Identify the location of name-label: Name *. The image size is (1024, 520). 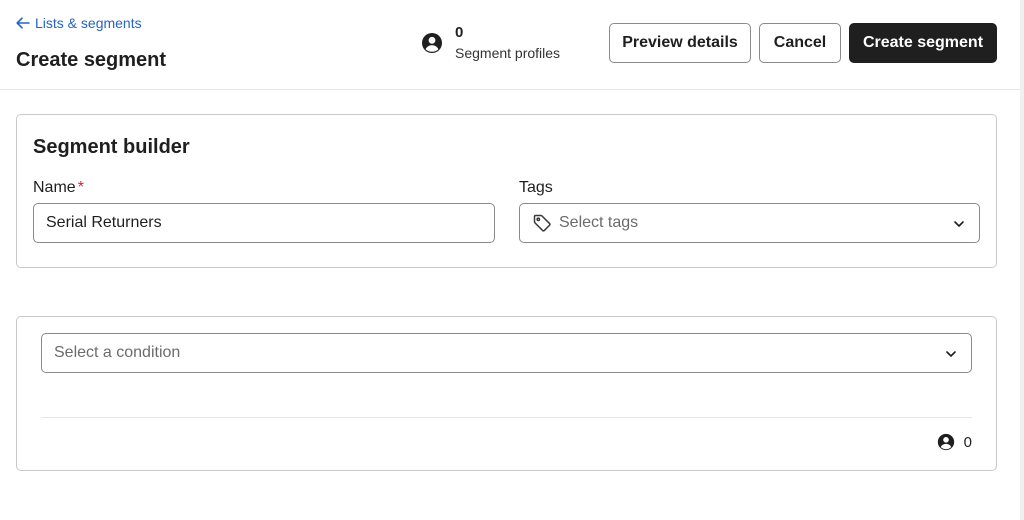
(58, 188).